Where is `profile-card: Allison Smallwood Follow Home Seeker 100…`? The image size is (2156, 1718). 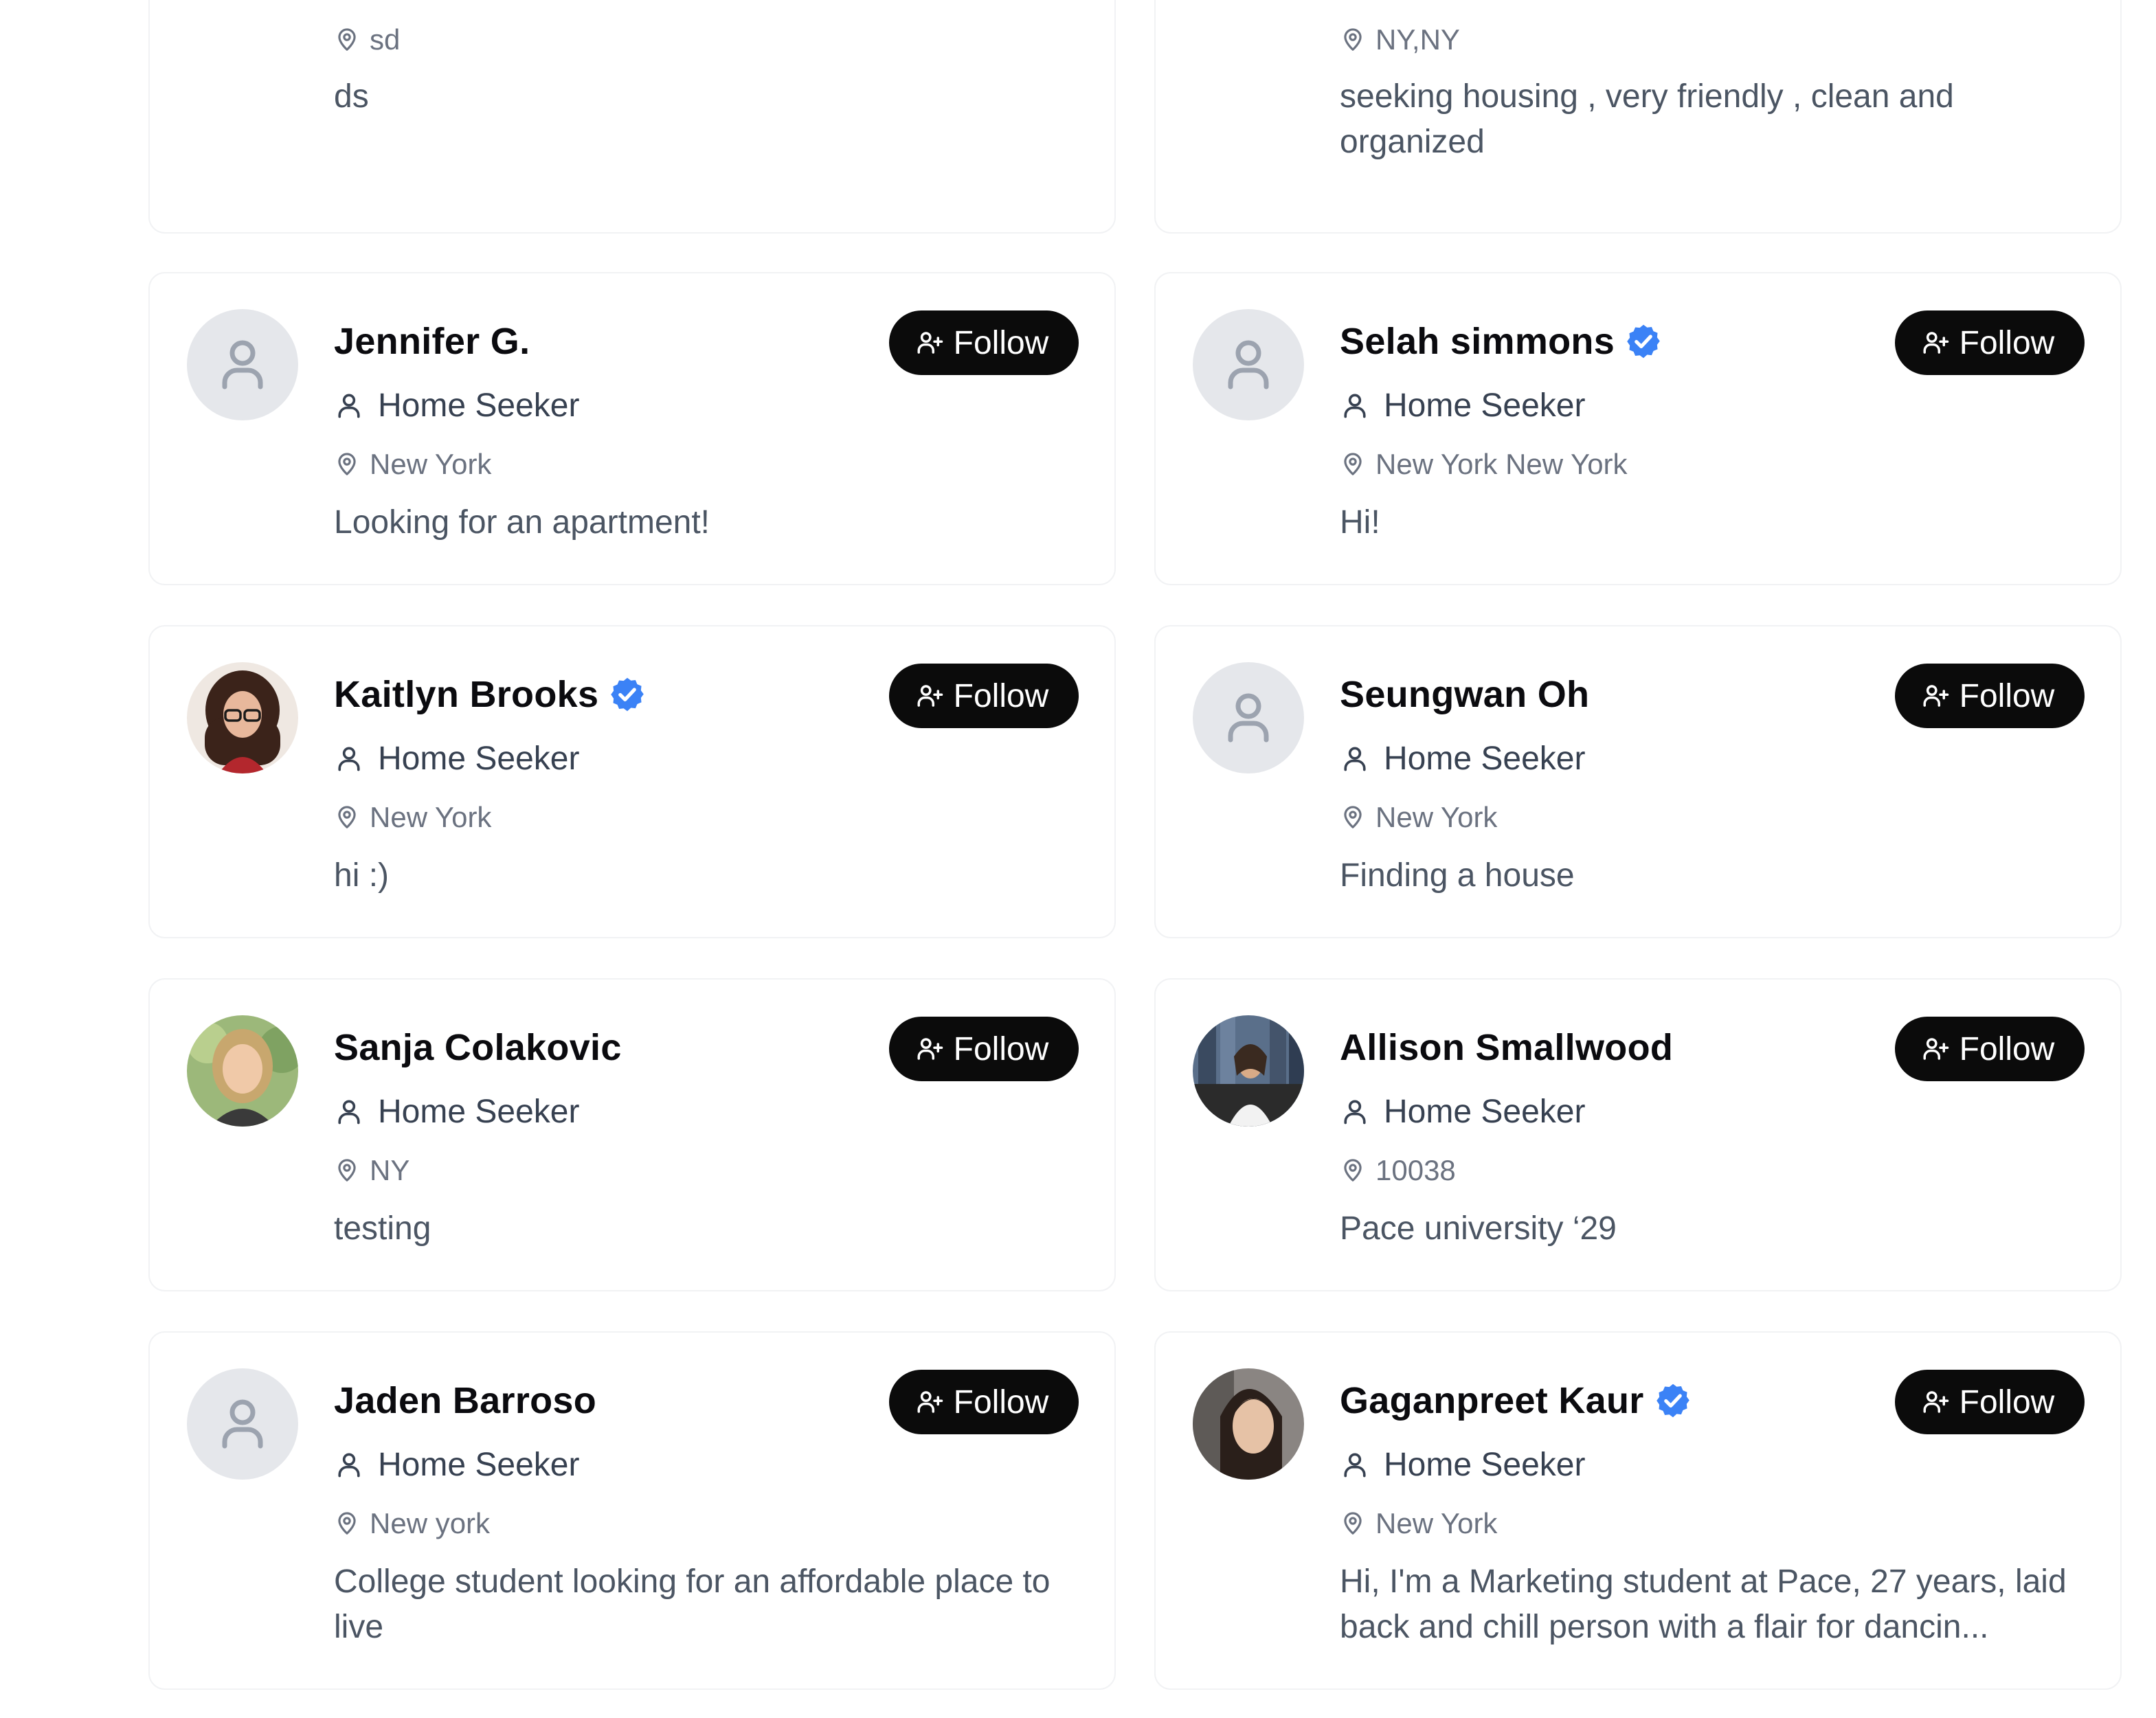
profile-card: Allison Smallwood Follow Home Seeker 100… is located at coordinates (1638, 1135).